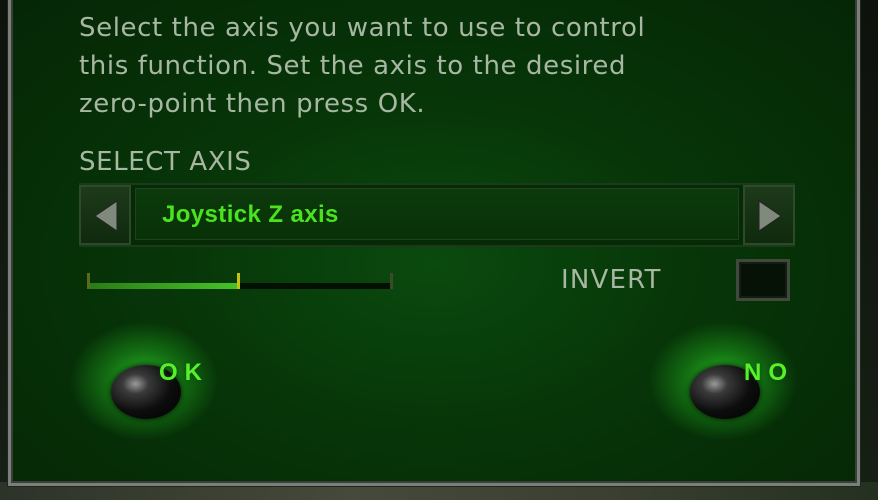 Image resolution: width=878 pixels, height=500 pixels. I want to click on select-axis-label: SELECT AXIS, so click(165, 162).